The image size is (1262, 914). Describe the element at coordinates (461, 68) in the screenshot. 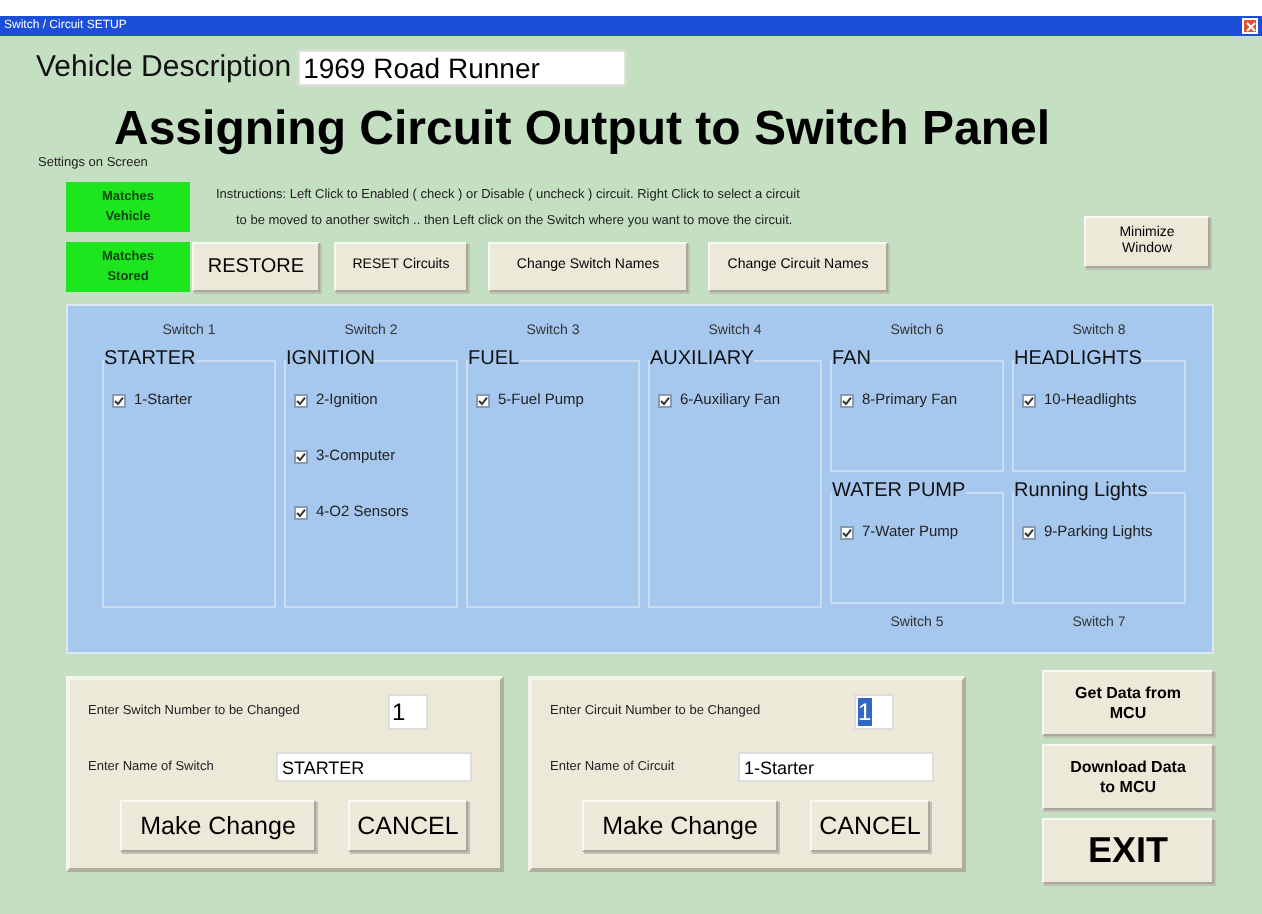

I see `vehicle-field: 1969 Road Runner` at that location.